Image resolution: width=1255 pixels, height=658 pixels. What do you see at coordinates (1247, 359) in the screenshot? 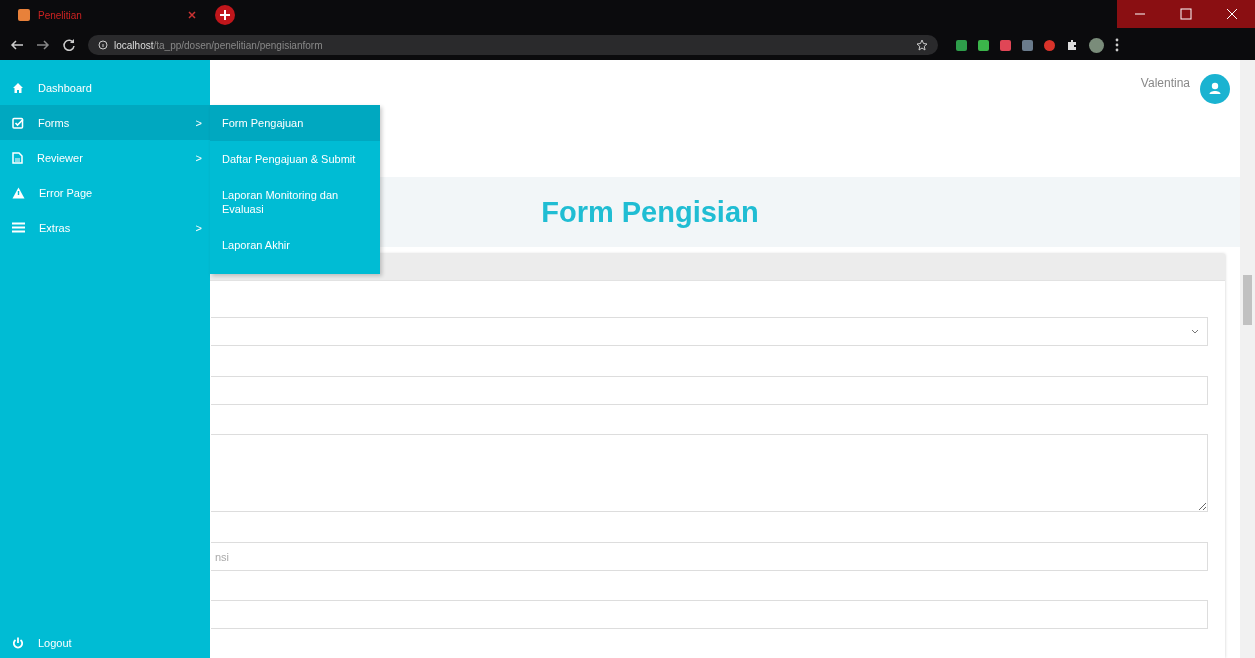
I see `scrollbar` at bounding box center [1247, 359].